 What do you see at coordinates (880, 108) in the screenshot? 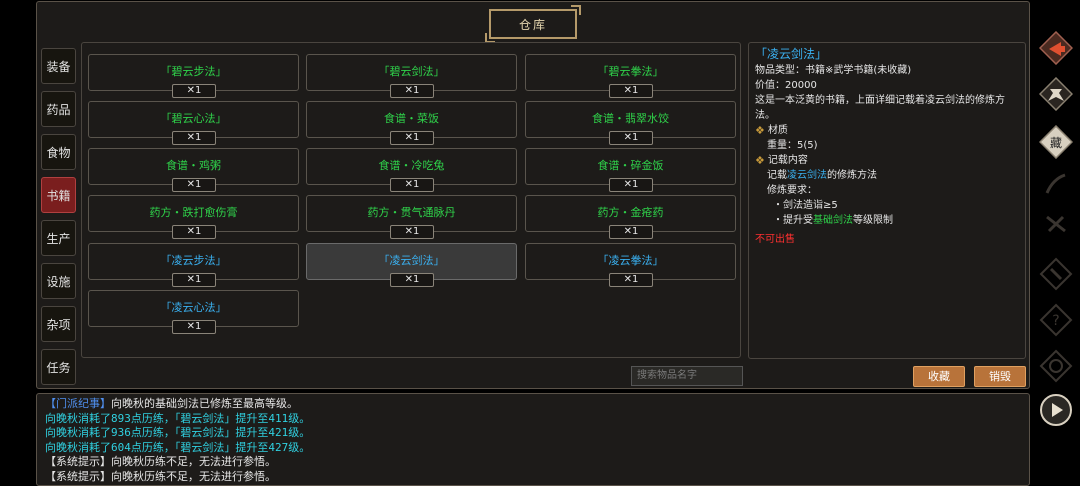
I see `detail-description: 这是一本泛黄的书籍，上面详细记载着凌云剑法的修炼方法。` at bounding box center [880, 108].